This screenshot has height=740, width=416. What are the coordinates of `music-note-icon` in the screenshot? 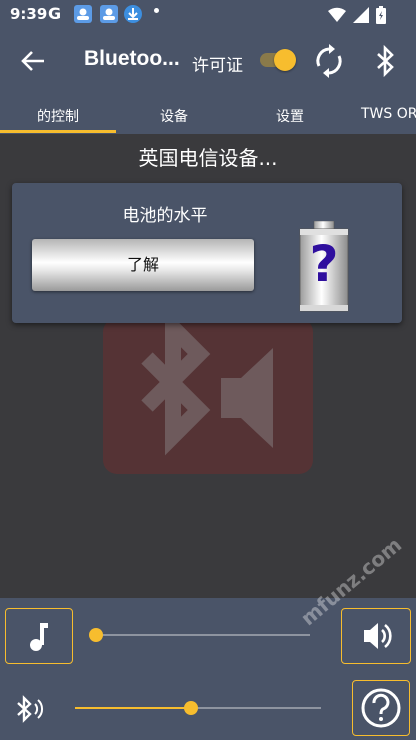 It's located at (39, 637).